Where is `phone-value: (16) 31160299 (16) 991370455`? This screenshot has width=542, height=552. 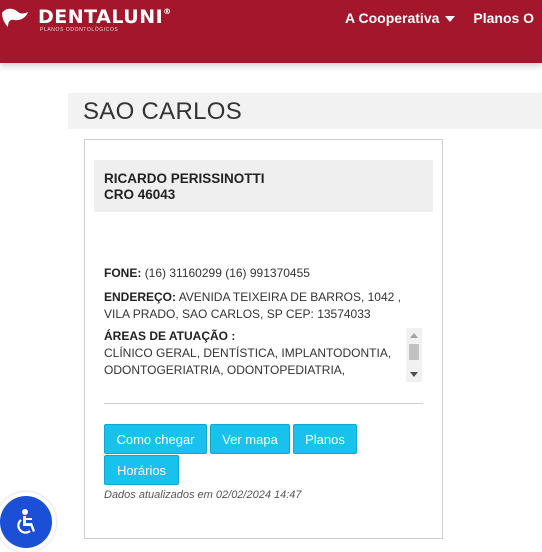 phone-value: (16) 31160299 (16) 991370455 is located at coordinates (227, 273).